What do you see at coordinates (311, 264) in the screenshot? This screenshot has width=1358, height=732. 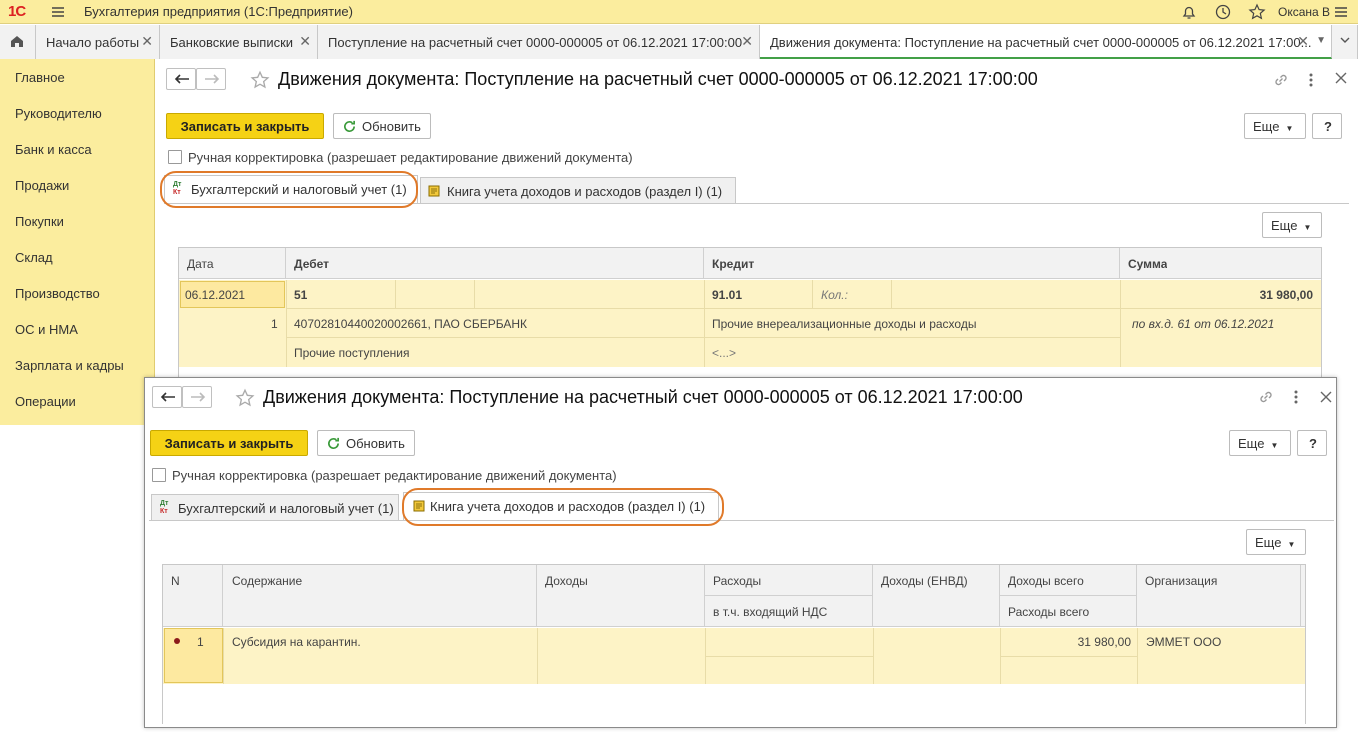 I see `col-debit: Дебет` at bounding box center [311, 264].